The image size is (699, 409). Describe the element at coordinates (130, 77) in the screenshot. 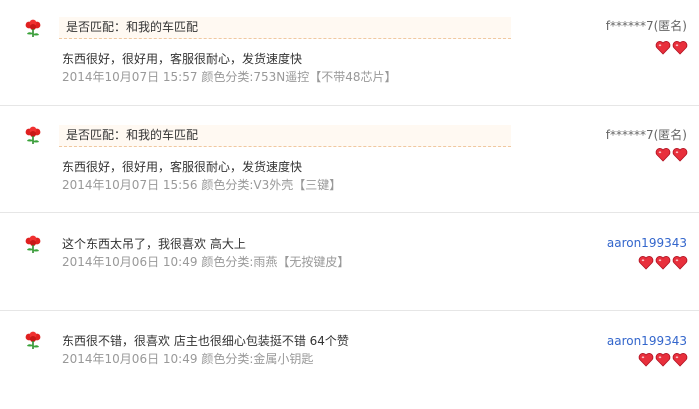

I see `review-date: 2014年10月07日 15:57` at that location.